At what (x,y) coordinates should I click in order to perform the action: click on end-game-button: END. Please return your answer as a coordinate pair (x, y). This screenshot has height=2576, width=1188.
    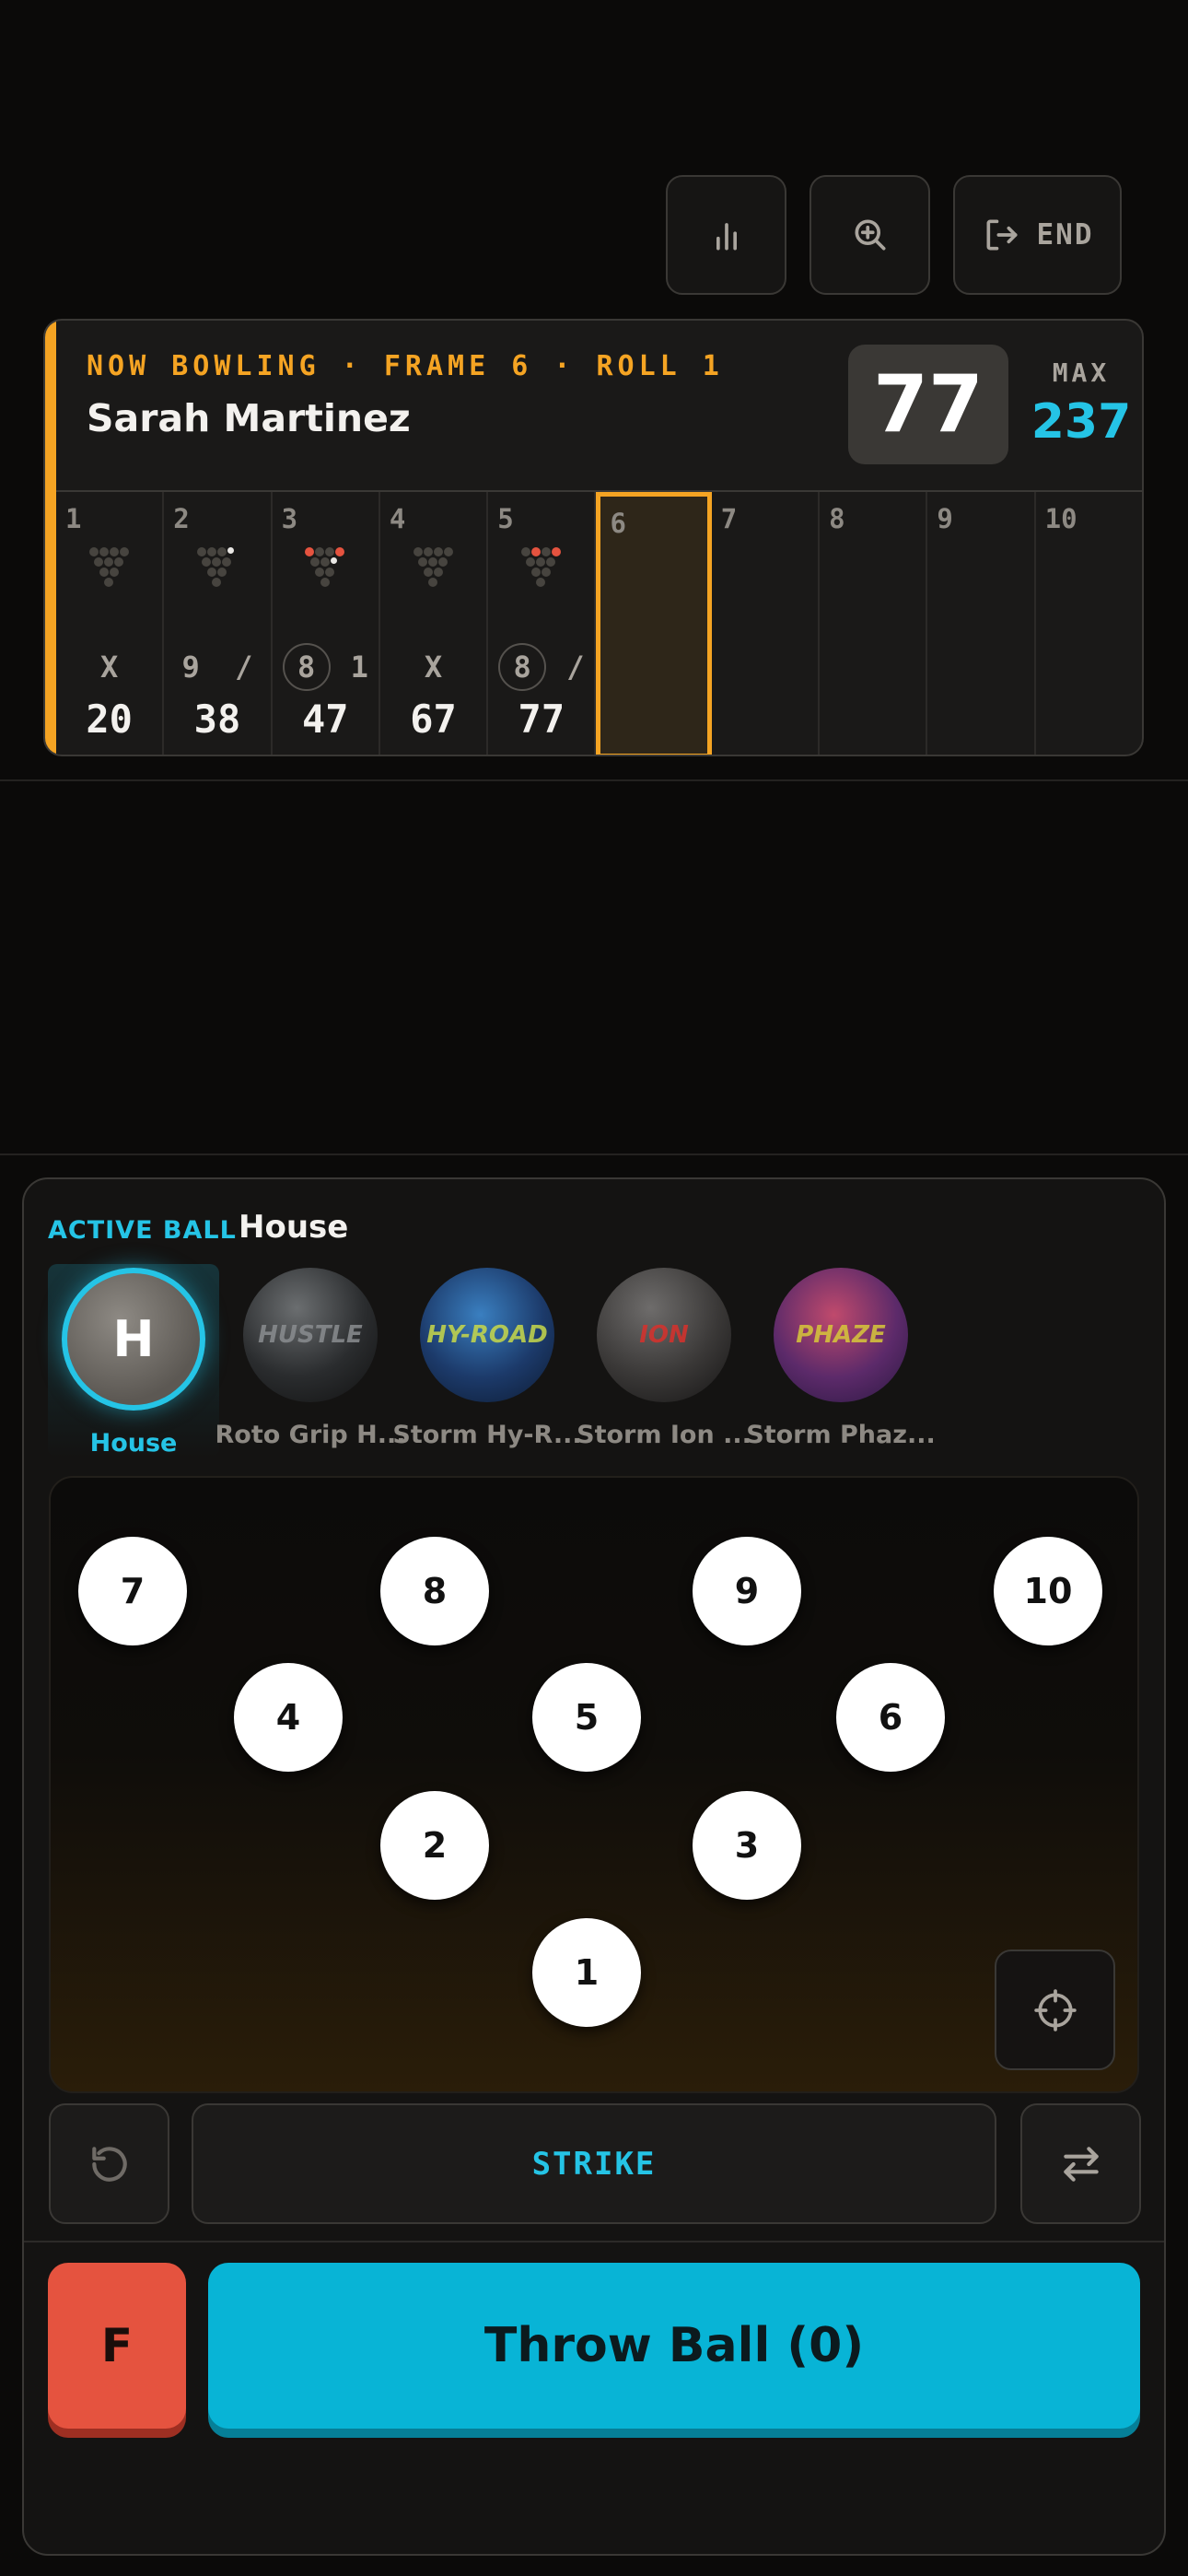
    Looking at the image, I should click on (1037, 235).